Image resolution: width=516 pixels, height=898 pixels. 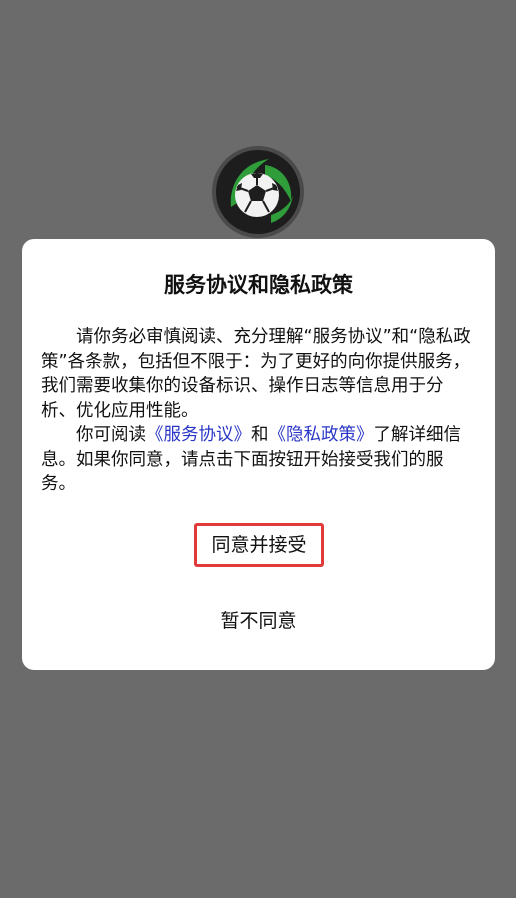 I want to click on service-agreement-link: 《服务协议》, so click(x=198, y=435).